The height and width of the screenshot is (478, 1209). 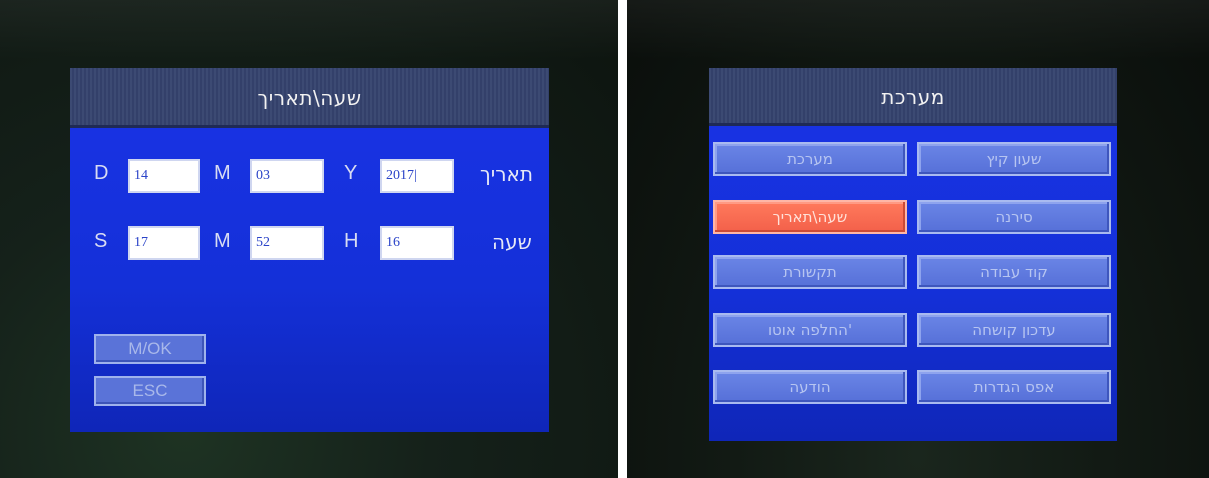 I want to click on screen-title: מערכת, so click(x=913, y=97).